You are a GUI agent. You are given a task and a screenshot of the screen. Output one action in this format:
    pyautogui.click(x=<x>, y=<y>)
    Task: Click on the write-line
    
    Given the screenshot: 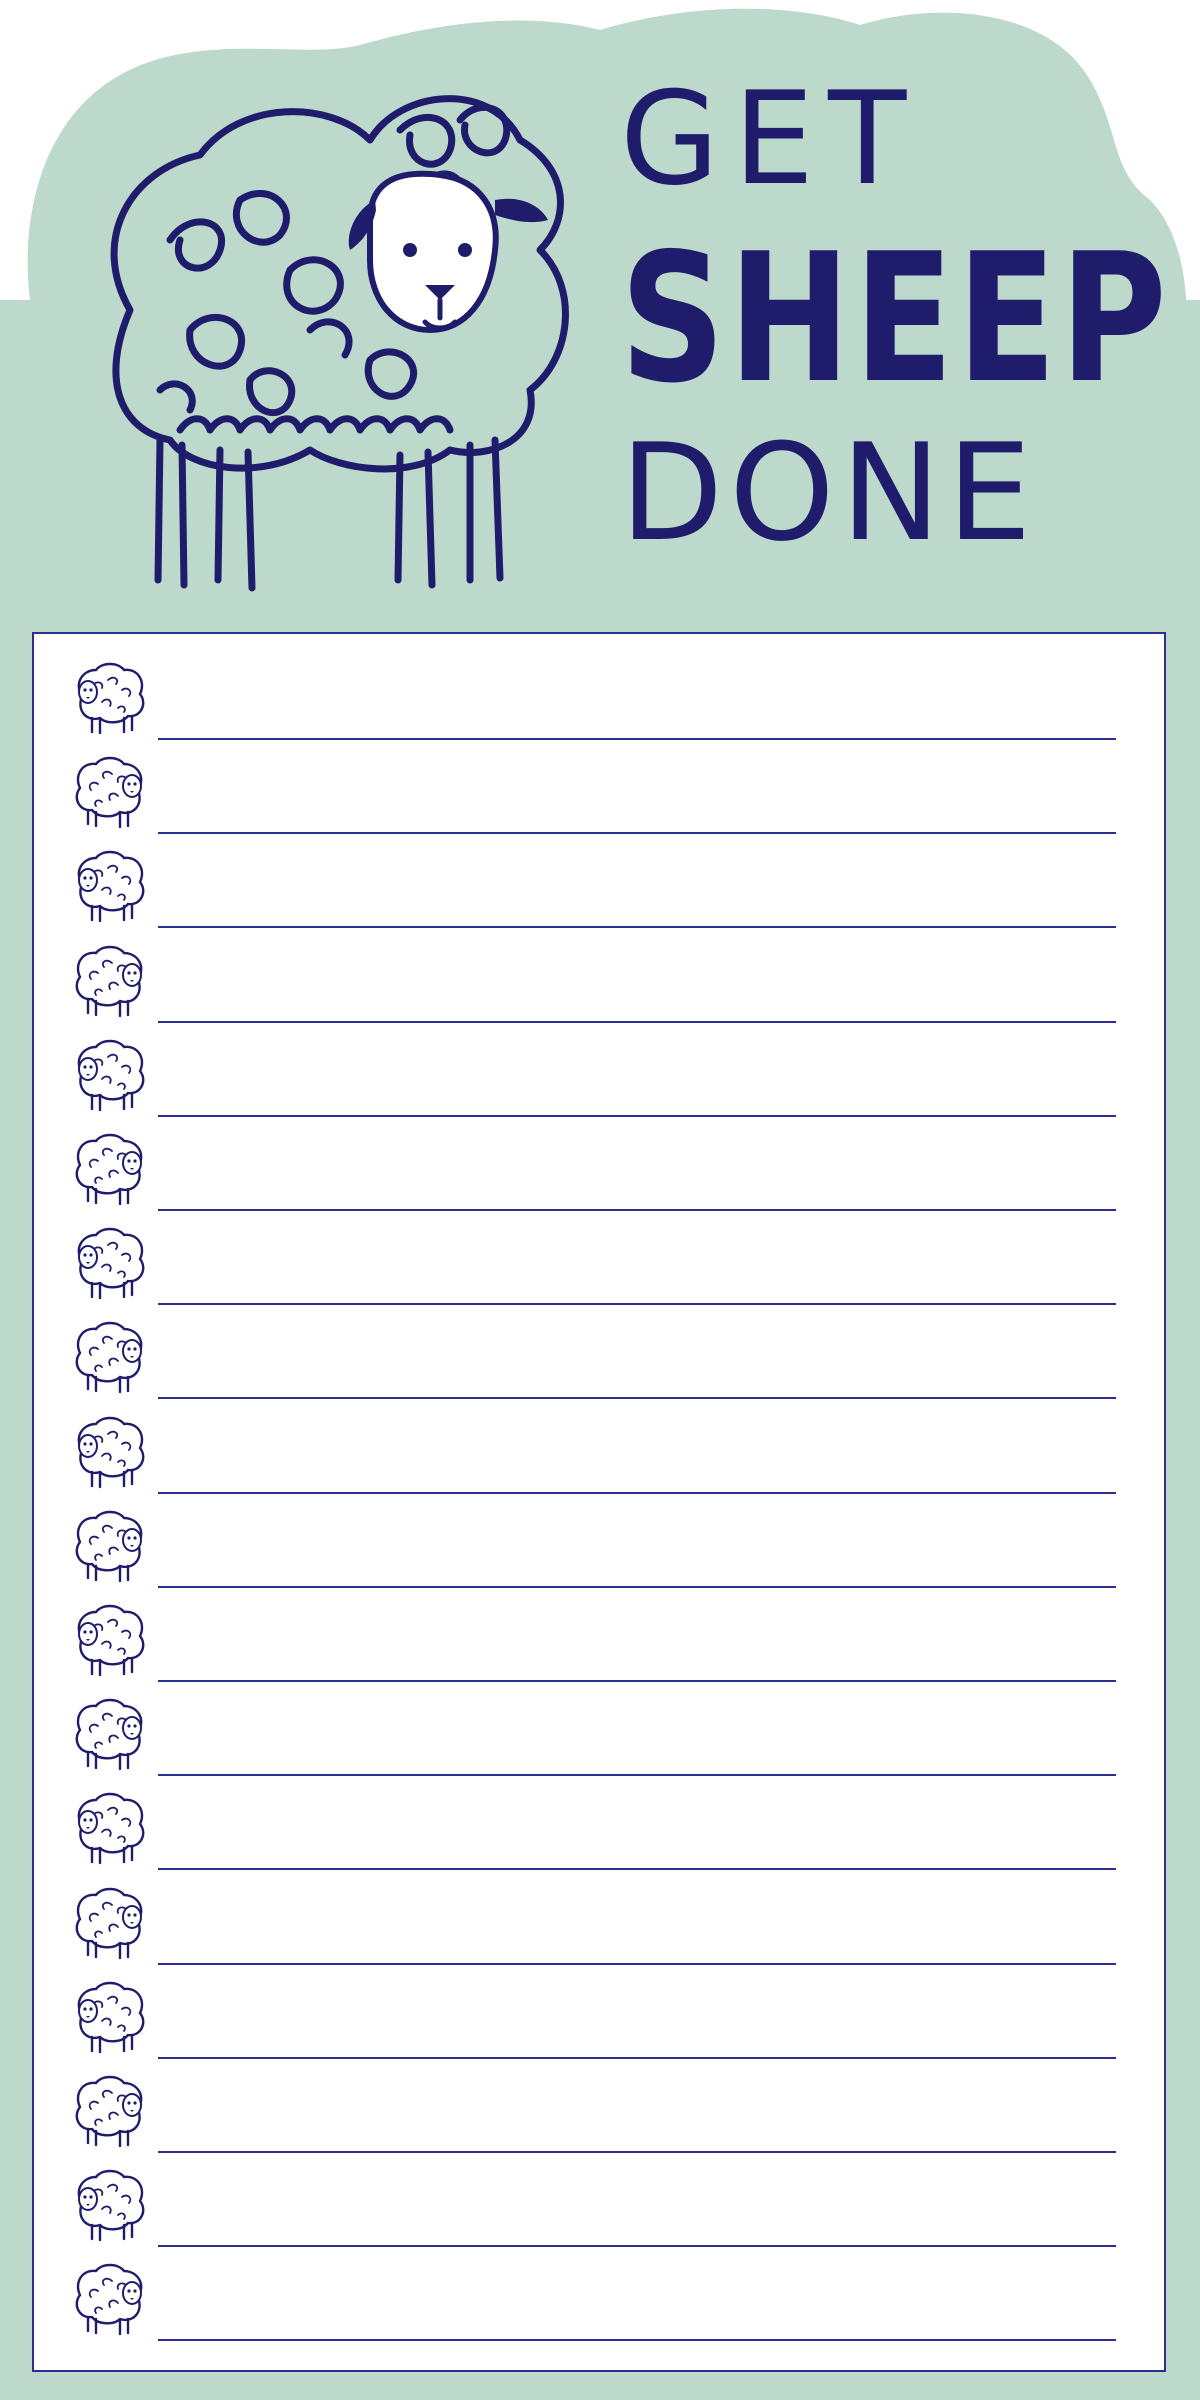 What is the action you would take?
    pyautogui.click(x=637, y=2340)
    